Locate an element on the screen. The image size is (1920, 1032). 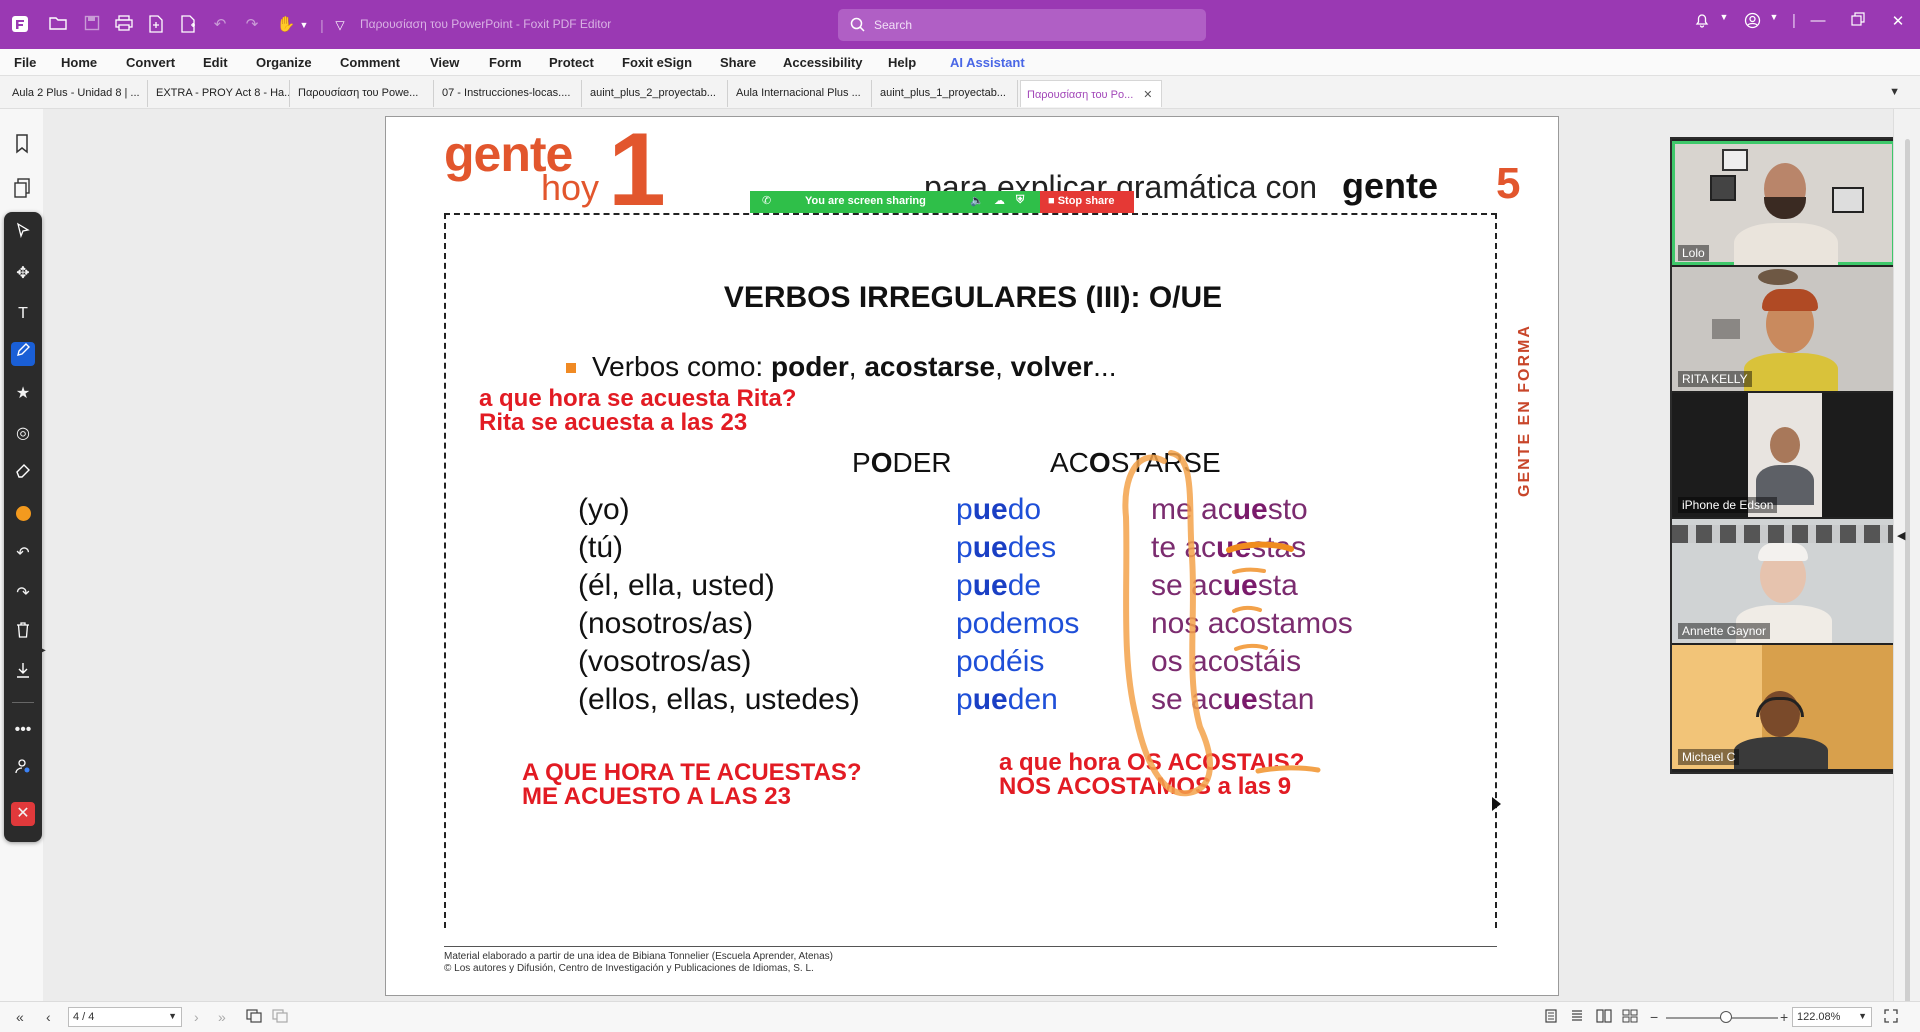
close-tab-icon: ✕ is located at coordinates (1147, 95).